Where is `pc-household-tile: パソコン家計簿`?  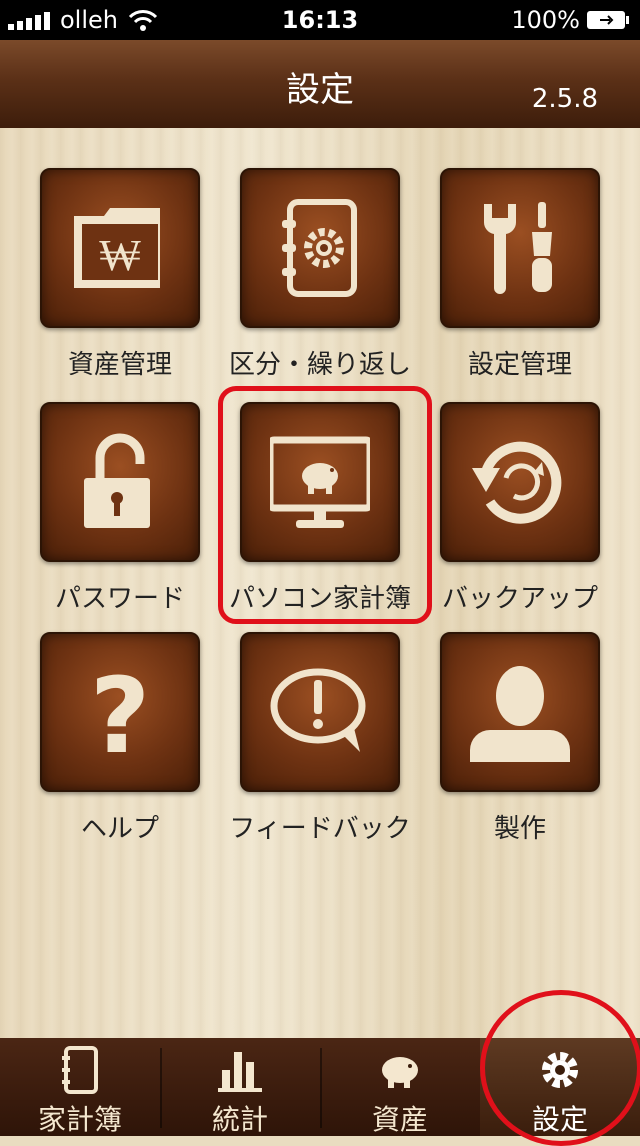 pc-household-tile: パソコン家計簿 is located at coordinates (320, 508).